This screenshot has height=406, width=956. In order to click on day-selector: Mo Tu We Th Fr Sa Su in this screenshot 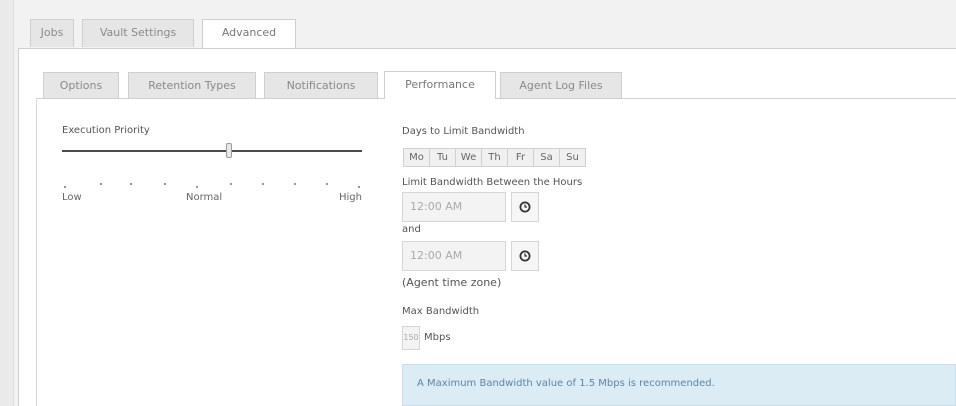, I will do `click(494, 157)`.